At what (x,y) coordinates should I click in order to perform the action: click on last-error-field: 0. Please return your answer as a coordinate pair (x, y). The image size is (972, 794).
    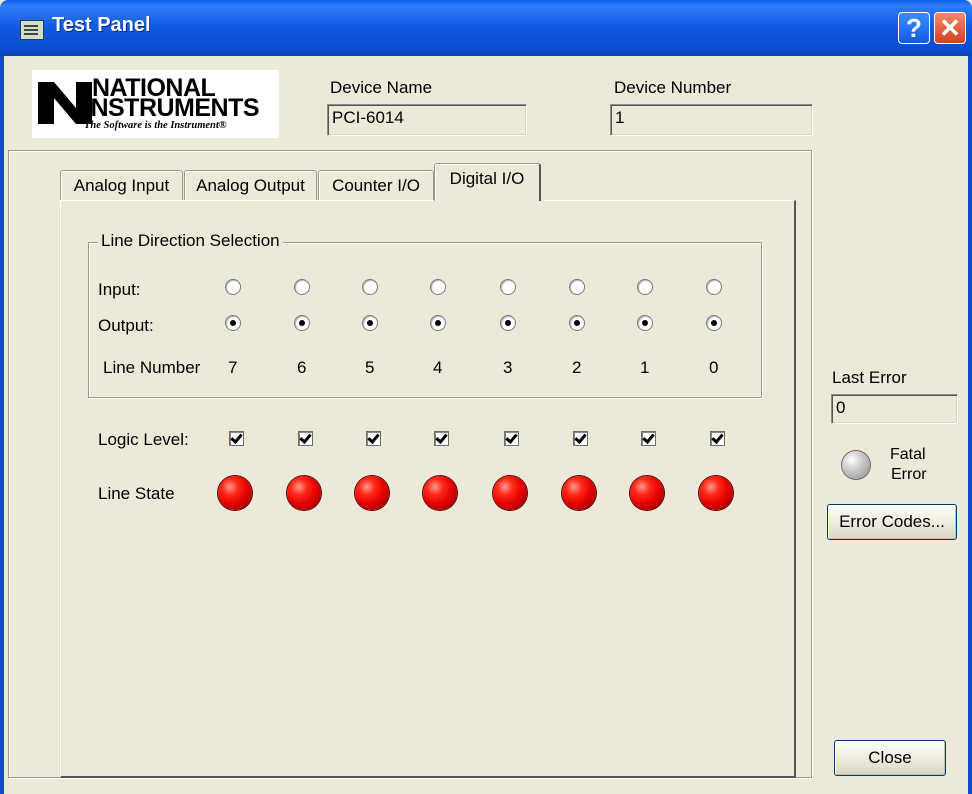
    Looking at the image, I should click on (894, 409).